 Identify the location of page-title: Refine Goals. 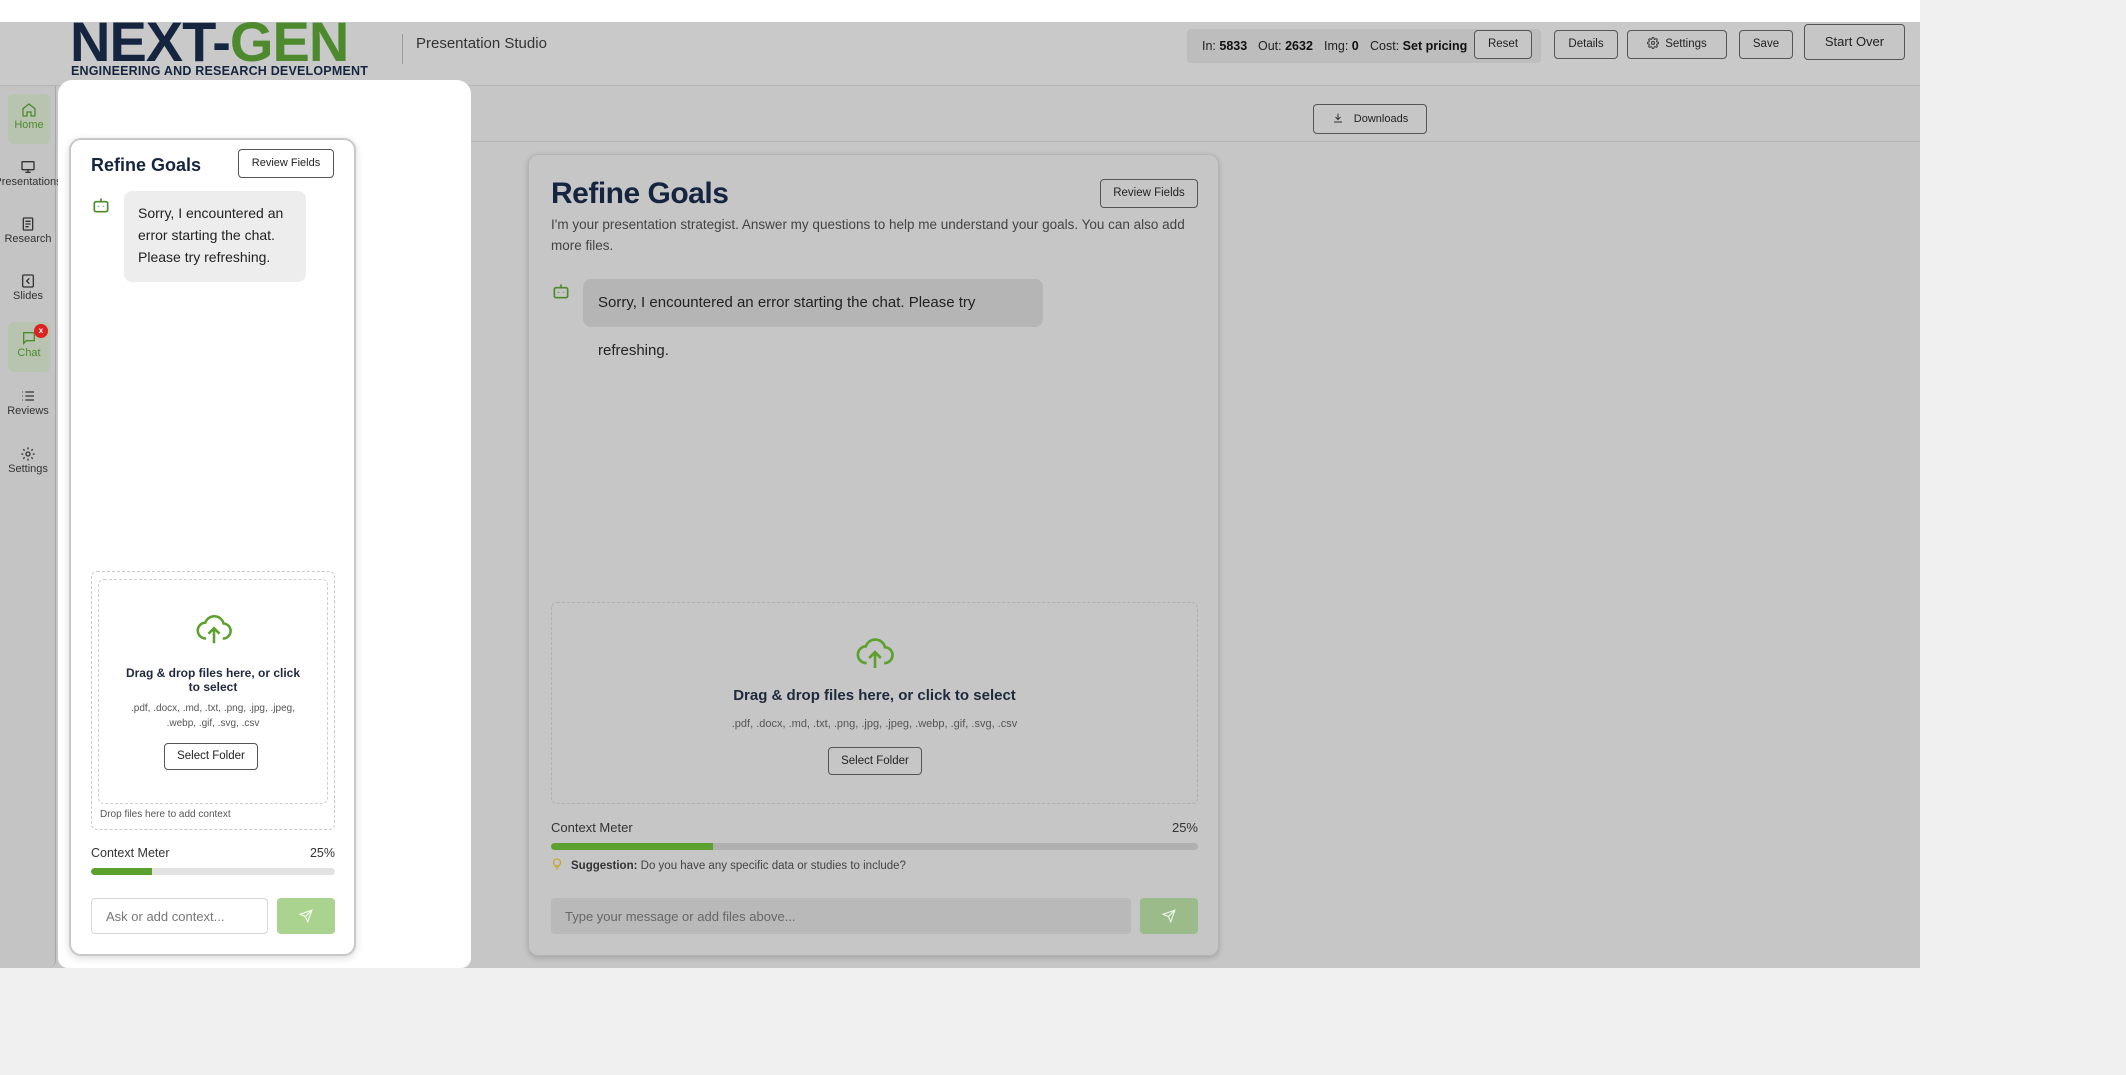
(640, 193).